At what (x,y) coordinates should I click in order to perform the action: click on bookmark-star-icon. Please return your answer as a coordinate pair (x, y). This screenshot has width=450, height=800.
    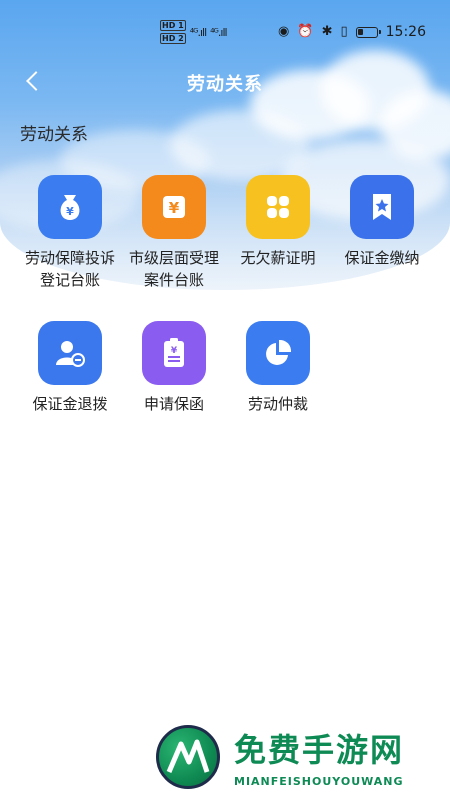
    Looking at the image, I should click on (382, 207).